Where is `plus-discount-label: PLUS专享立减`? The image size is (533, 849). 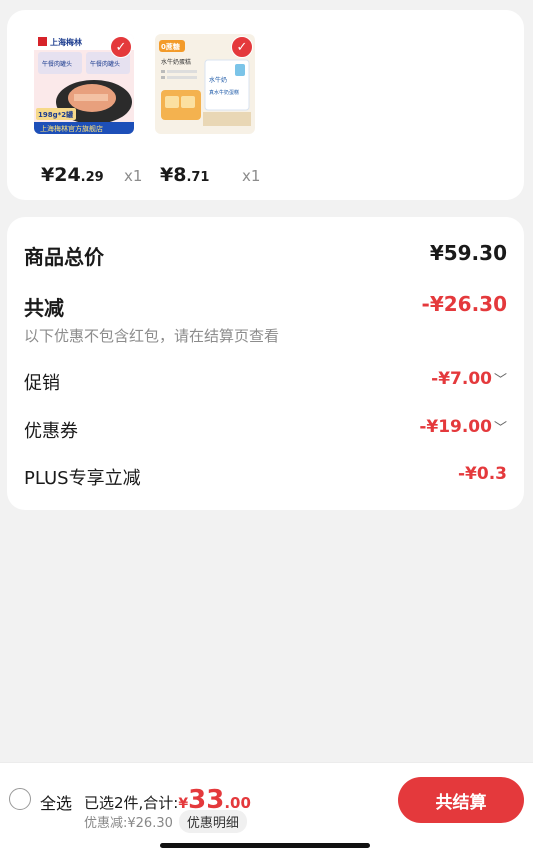
plus-discount-label: PLUS专享立减 is located at coordinates (82, 478).